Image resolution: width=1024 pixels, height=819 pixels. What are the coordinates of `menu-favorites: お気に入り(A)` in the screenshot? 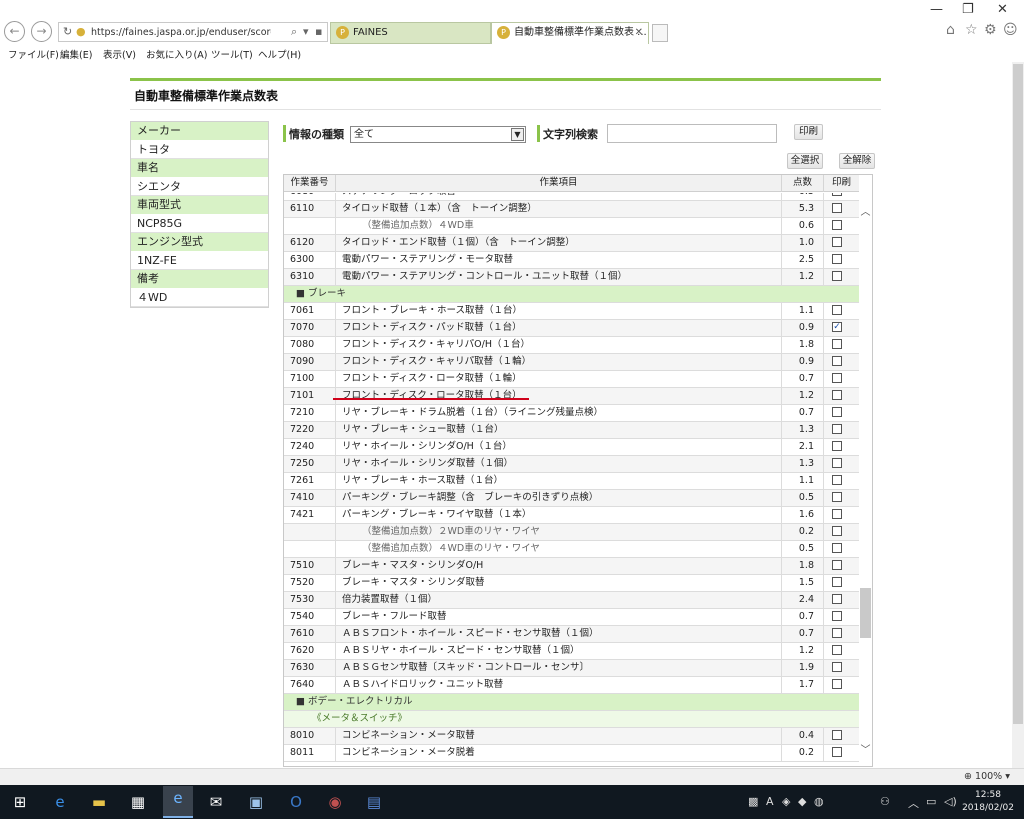 It's located at (176, 54).